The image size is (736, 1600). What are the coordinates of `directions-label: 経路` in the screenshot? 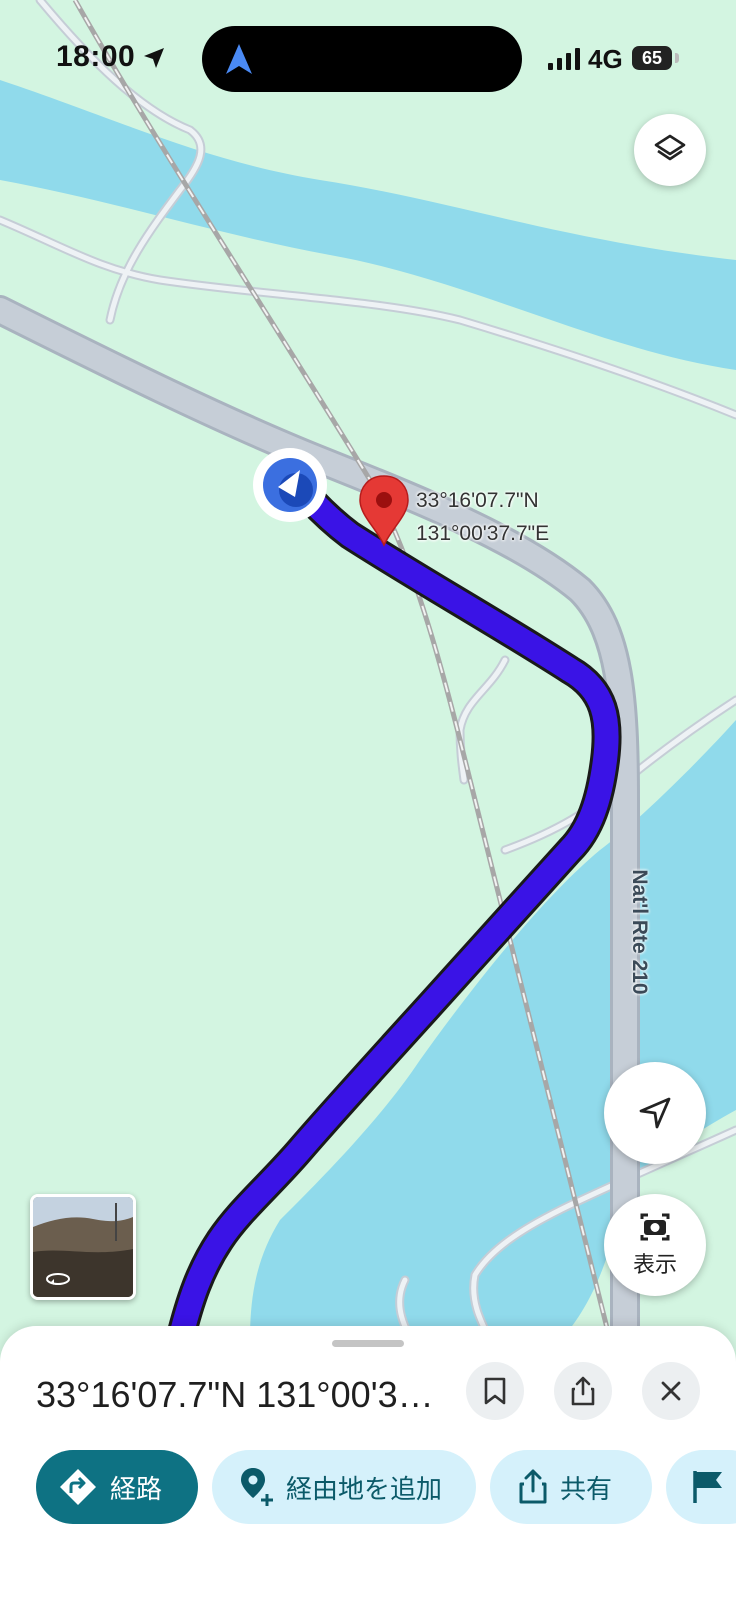 It's located at (136, 1488).